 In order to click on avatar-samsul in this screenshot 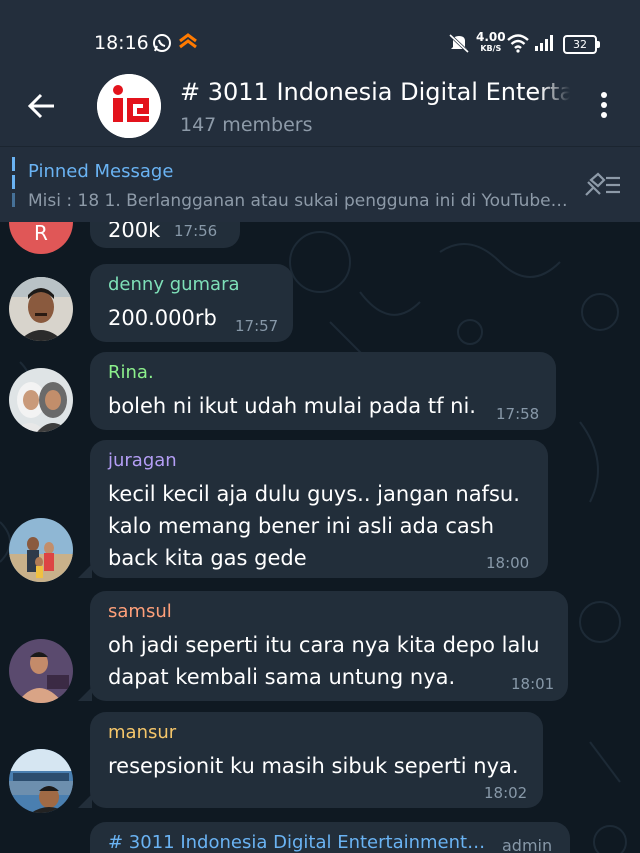, I will do `click(41, 671)`.